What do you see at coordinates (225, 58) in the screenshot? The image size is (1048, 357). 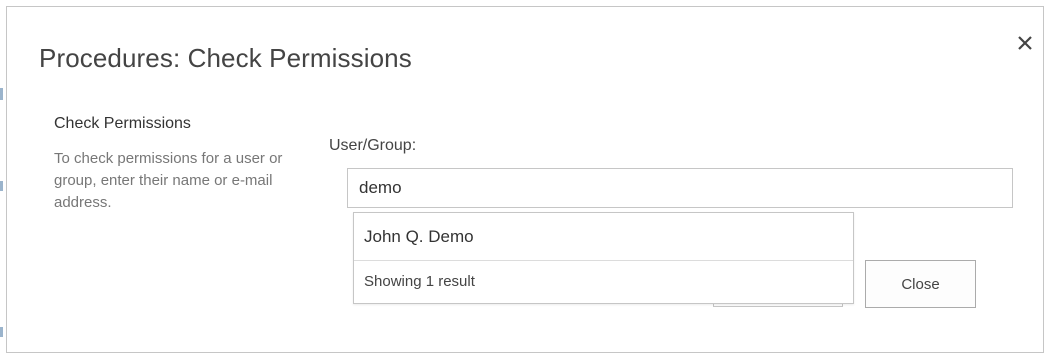 I see `dialog-title: Procedures: Check Permissions` at bounding box center [225, 58].